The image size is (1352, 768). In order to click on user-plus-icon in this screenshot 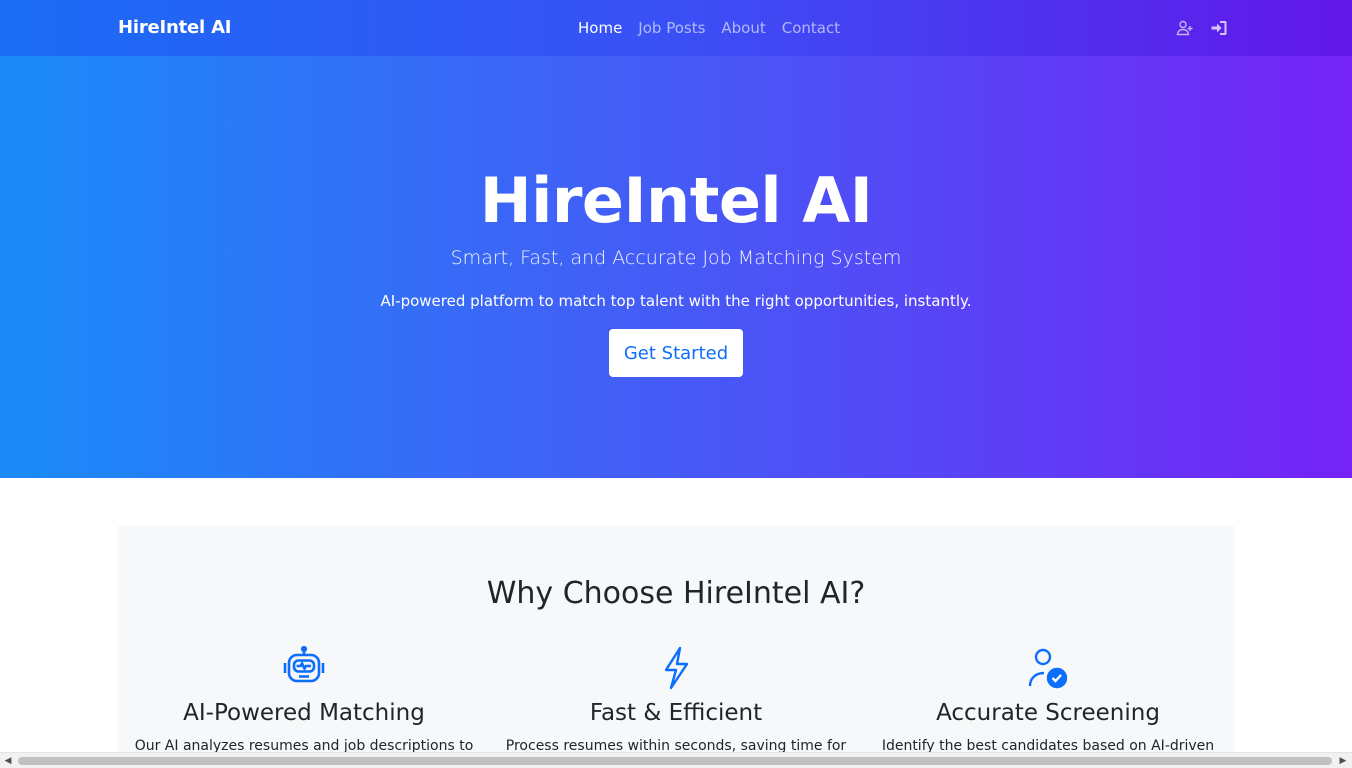, I will do `click(1185, 28)`.